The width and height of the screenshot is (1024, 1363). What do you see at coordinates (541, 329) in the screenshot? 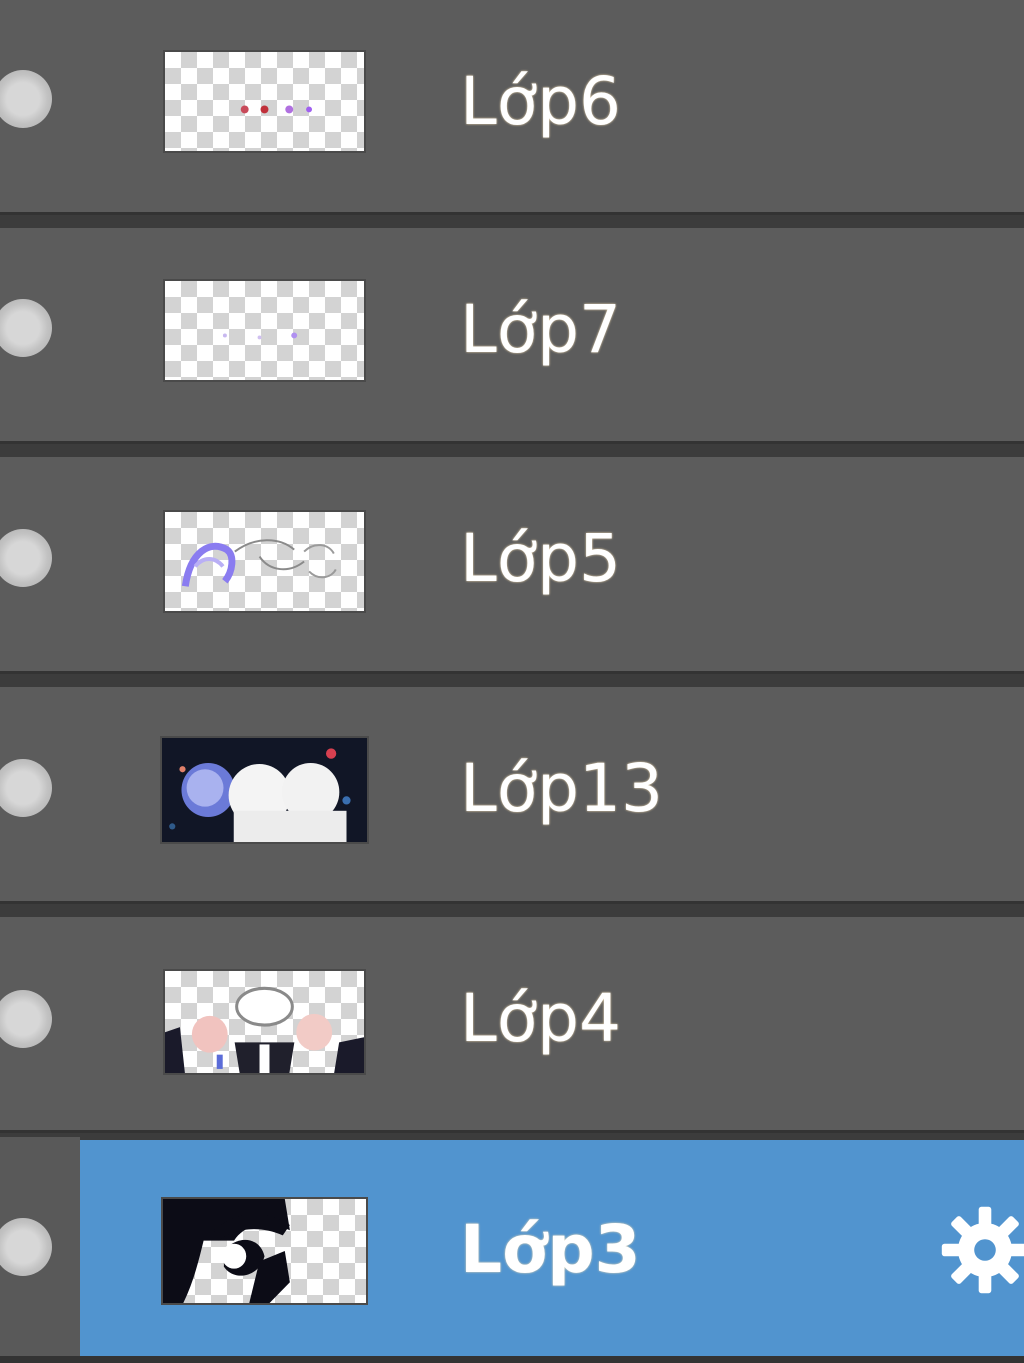
I see `layer-name: Lớp7` at bounding box center [541, 329].